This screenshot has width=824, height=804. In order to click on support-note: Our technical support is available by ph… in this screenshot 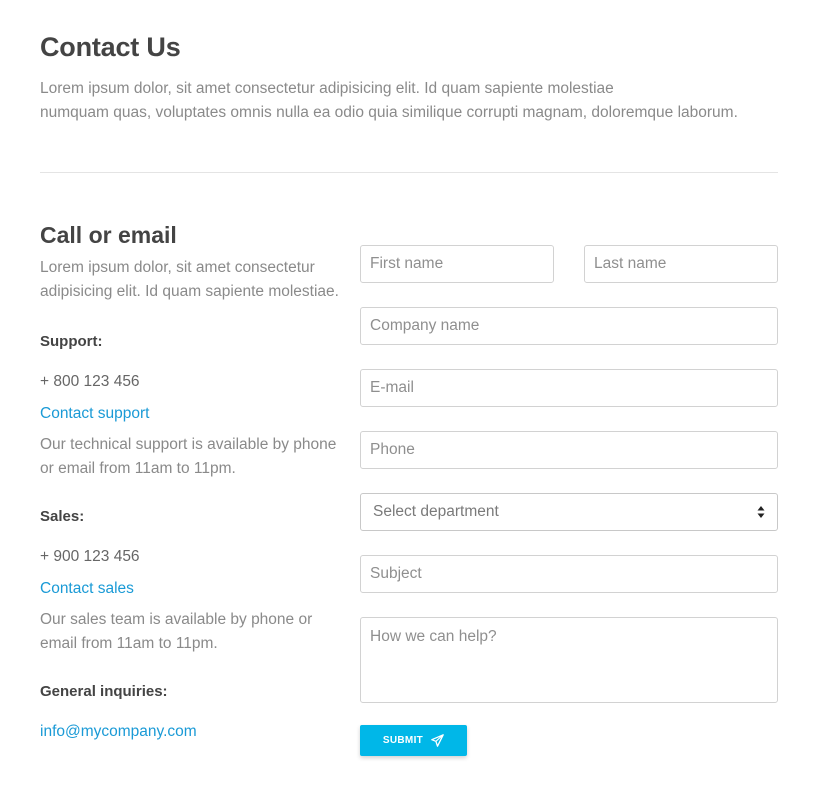, I will do `click(188, 456)`.